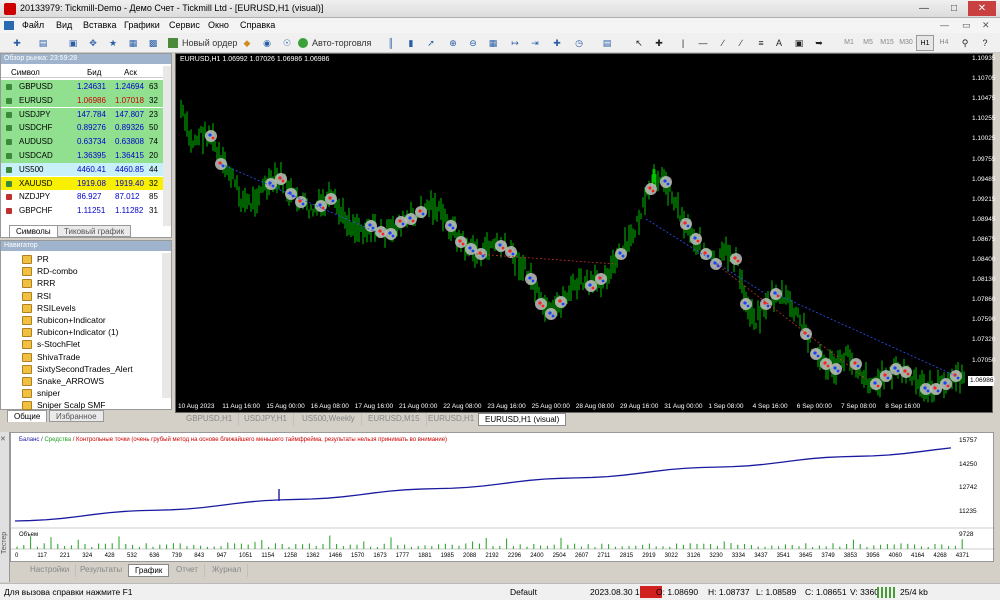  Describe the element at coordinates (383, 234) in the screenshot. I see `trade-dot` at that location.